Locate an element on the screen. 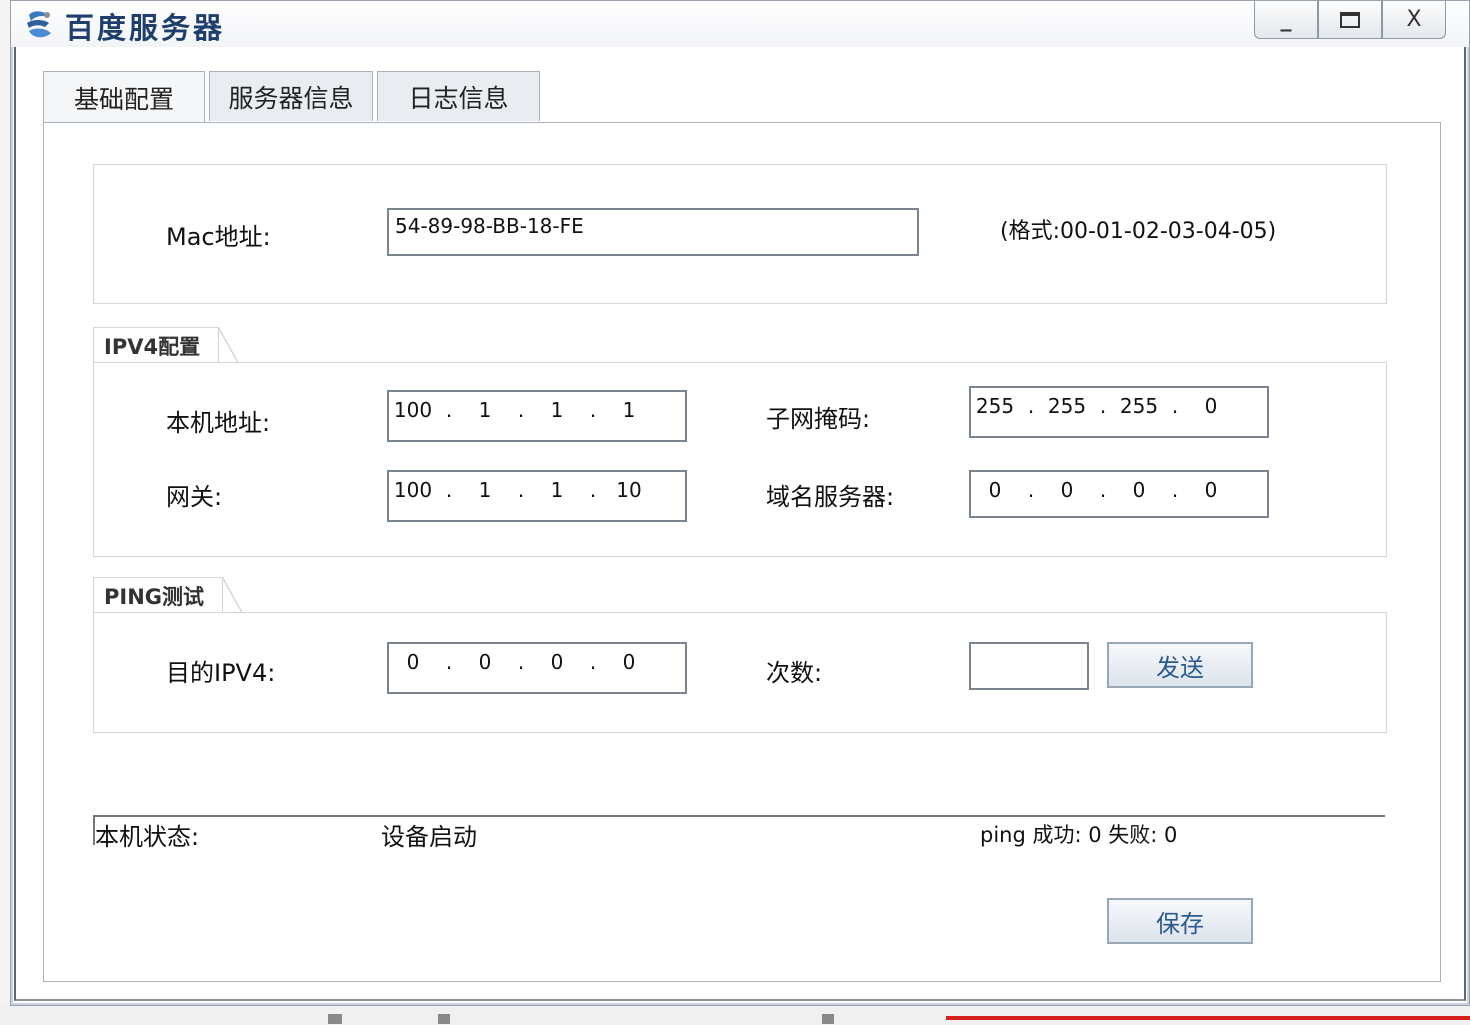 This screenshot has height=1025, width=1470. server-app-icon is located at coordinates (39, 24).